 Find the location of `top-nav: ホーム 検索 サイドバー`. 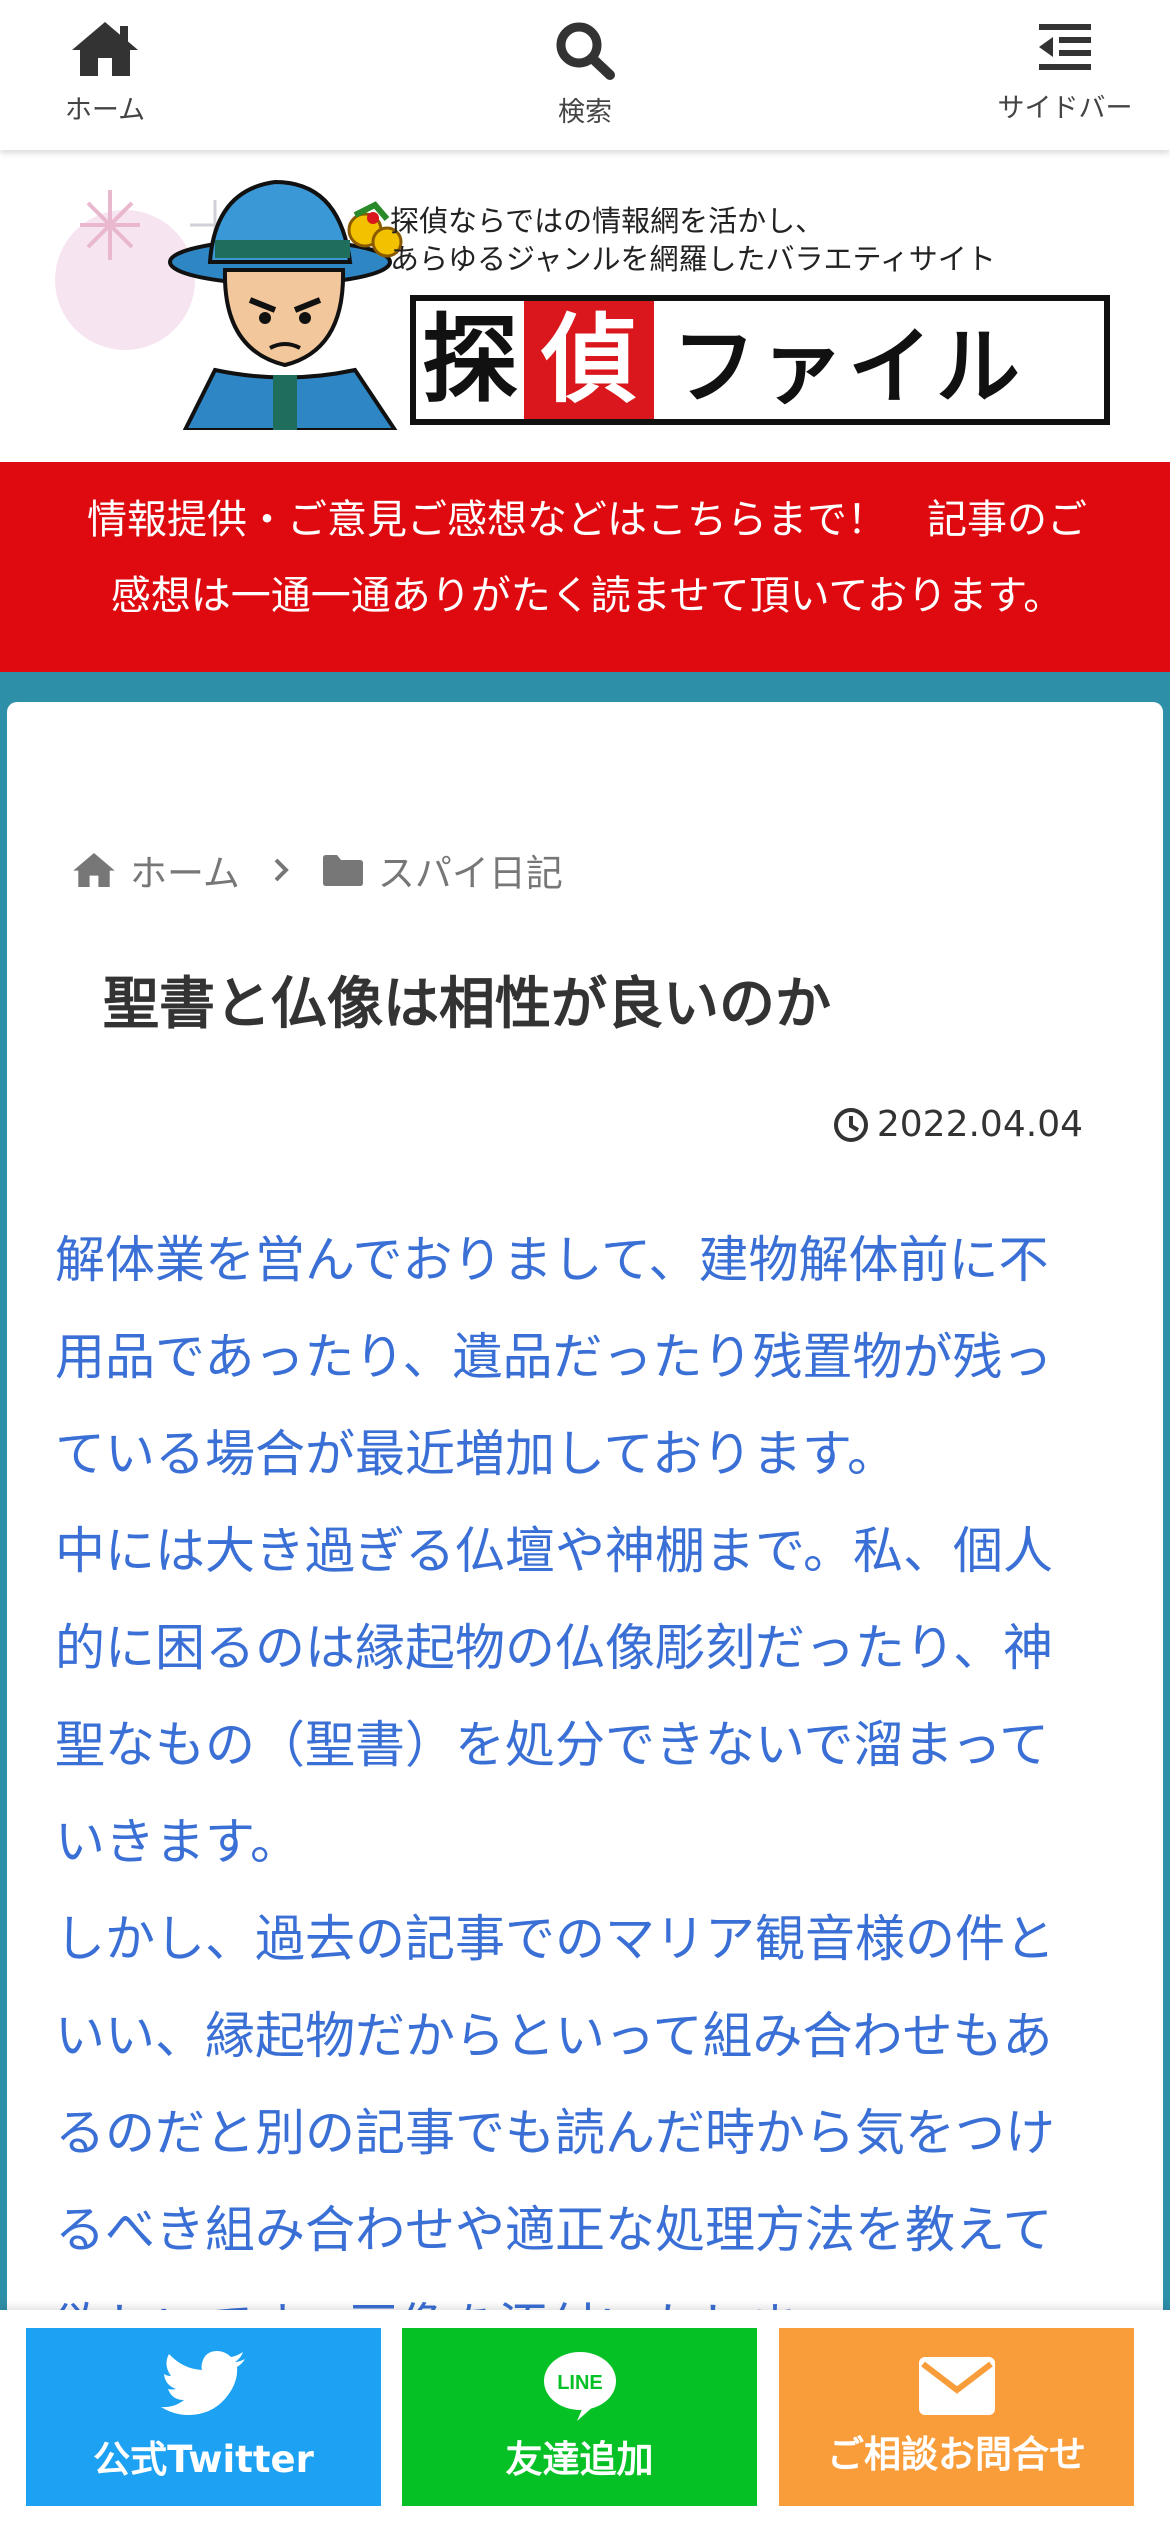

top-nav: ホーム 検索 サイドバー is located at coordinates (585, 75).